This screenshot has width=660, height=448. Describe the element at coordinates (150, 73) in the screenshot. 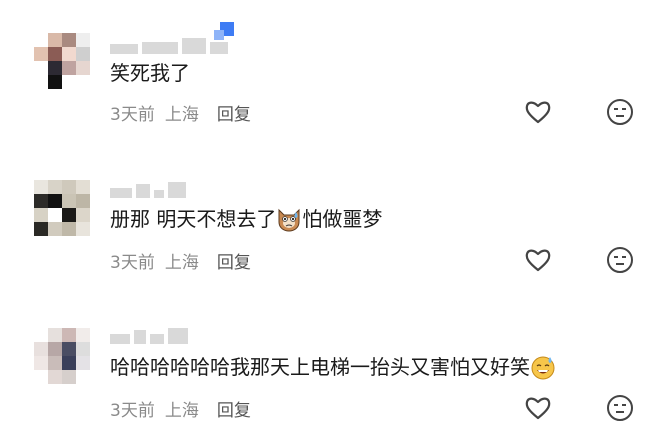

I see `comment-text: 笑死我了` at that location.